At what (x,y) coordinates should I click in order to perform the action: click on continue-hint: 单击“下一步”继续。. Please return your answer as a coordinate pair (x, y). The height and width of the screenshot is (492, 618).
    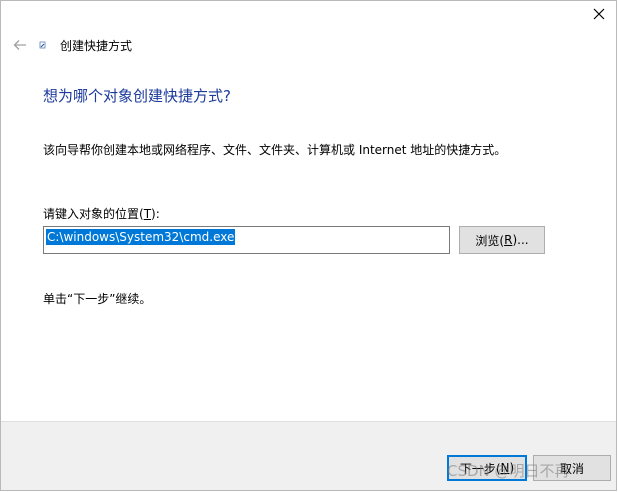
    Looking at the image, I should click on (97, 299).